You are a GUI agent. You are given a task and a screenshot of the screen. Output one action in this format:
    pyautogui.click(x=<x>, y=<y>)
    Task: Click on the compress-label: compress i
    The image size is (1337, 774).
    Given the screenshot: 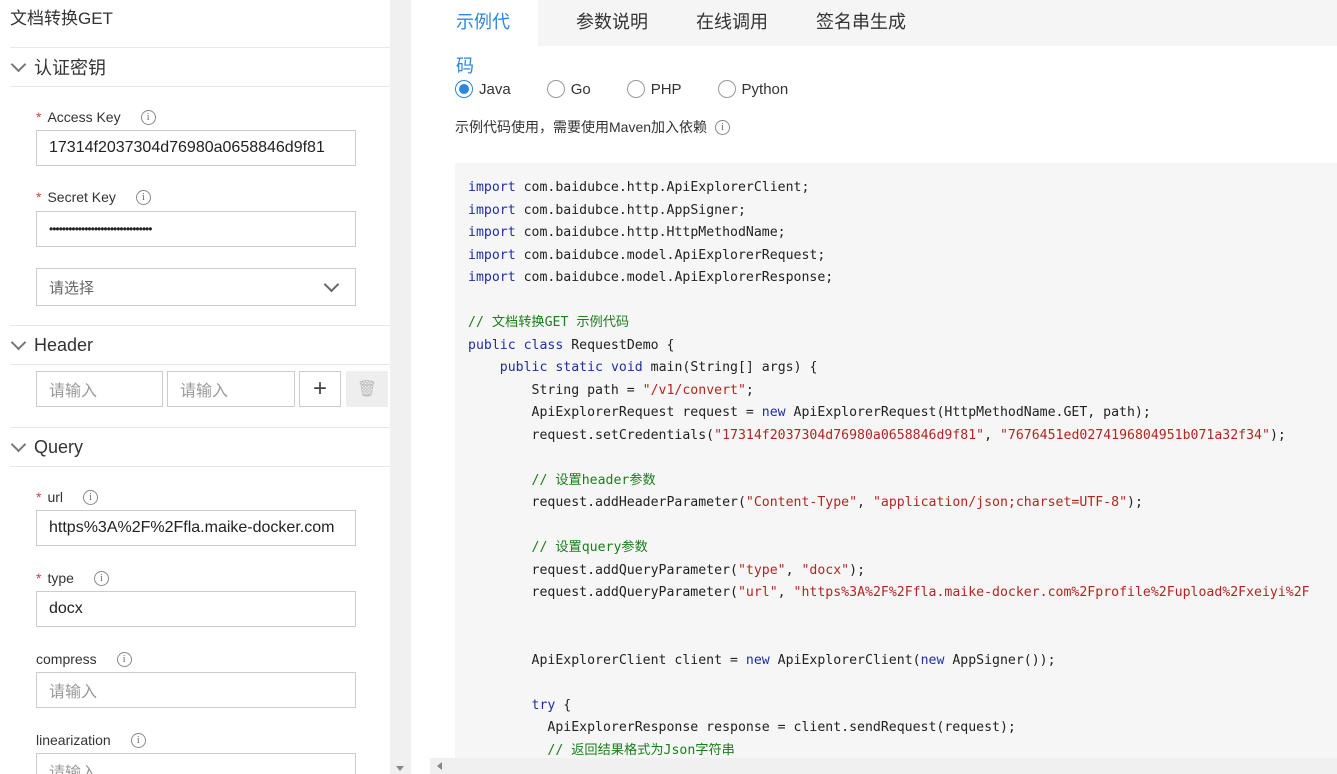 What is the action you would take?
    pyautogui.click(x=84, y=659)
    